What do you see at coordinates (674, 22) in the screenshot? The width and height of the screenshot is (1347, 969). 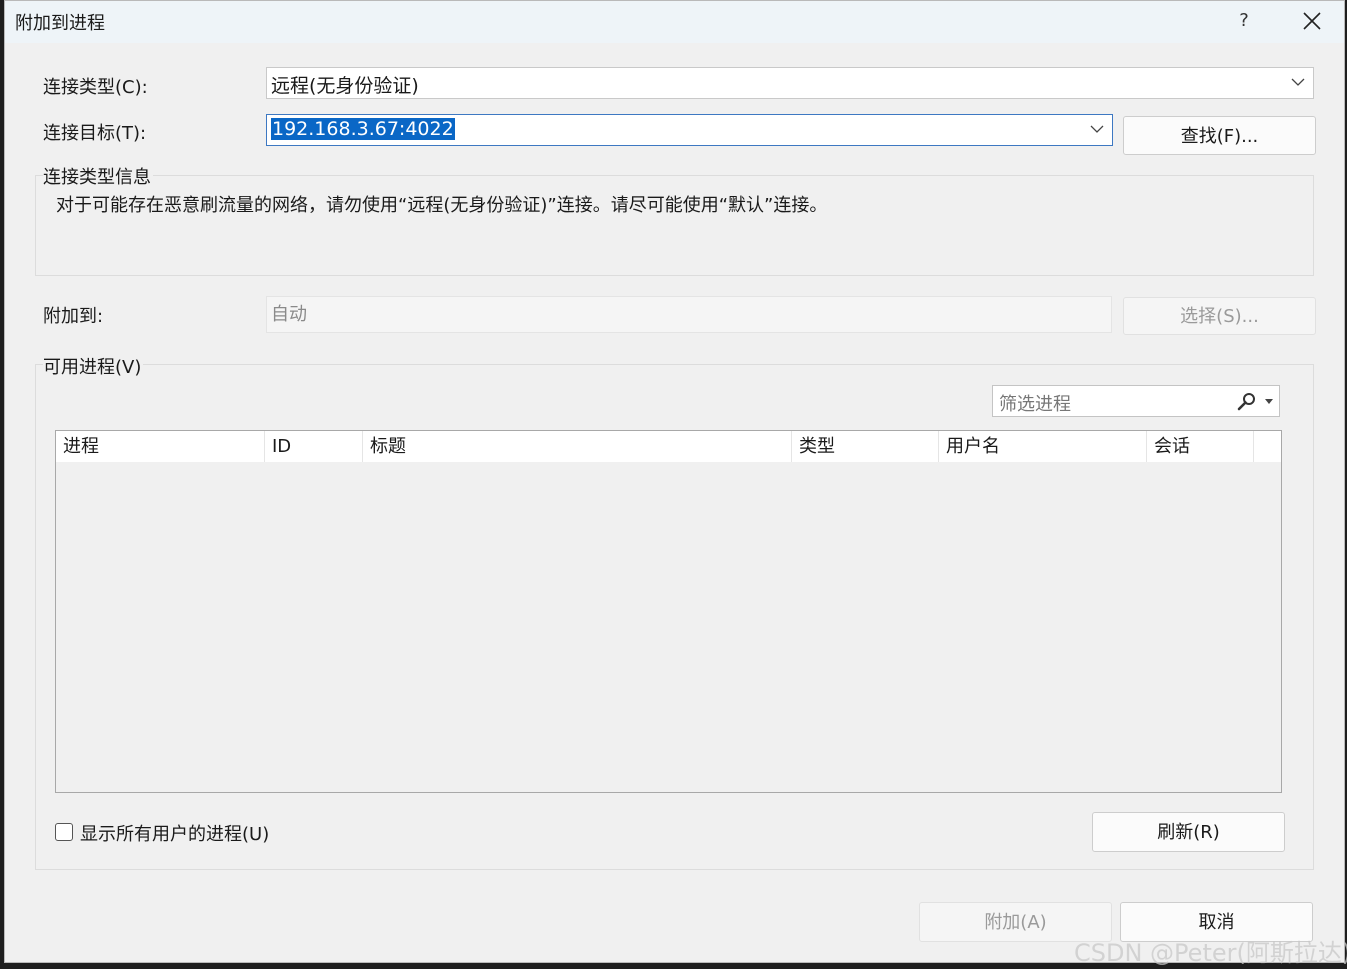 I see `title-bar: 附加到进程 ?` at bounding box center [674, 22].